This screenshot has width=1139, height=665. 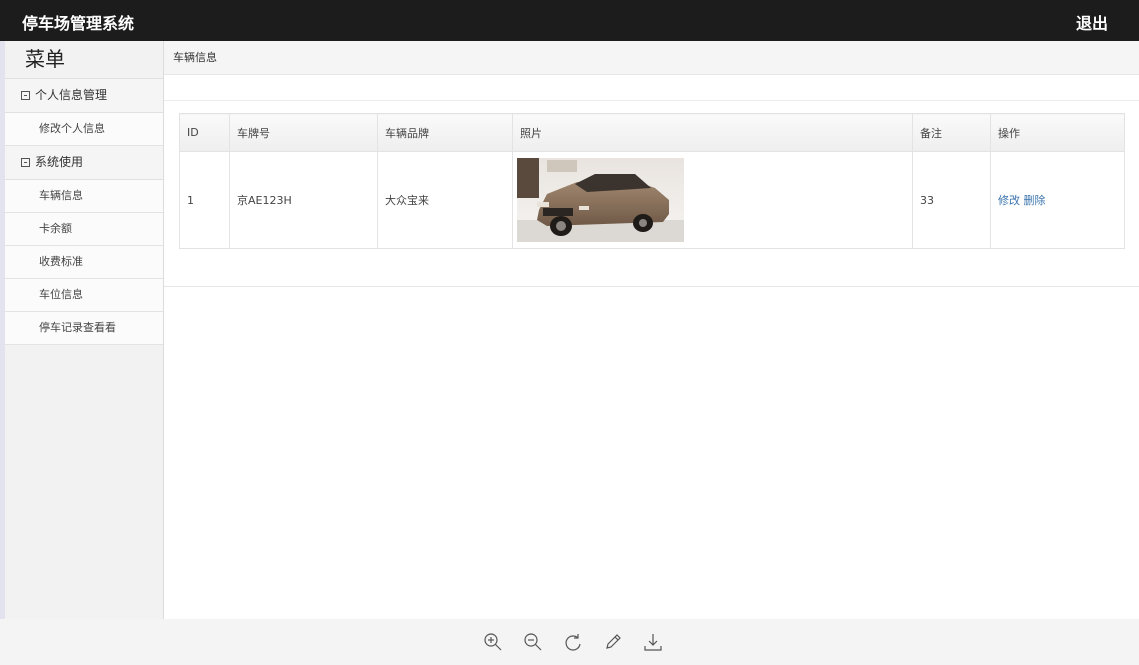 What do you see at coordinates (84, 262) in the screenshot?
I see `sidebar-item-fee-standard: 收费标准` at bounding box center [84, 262].